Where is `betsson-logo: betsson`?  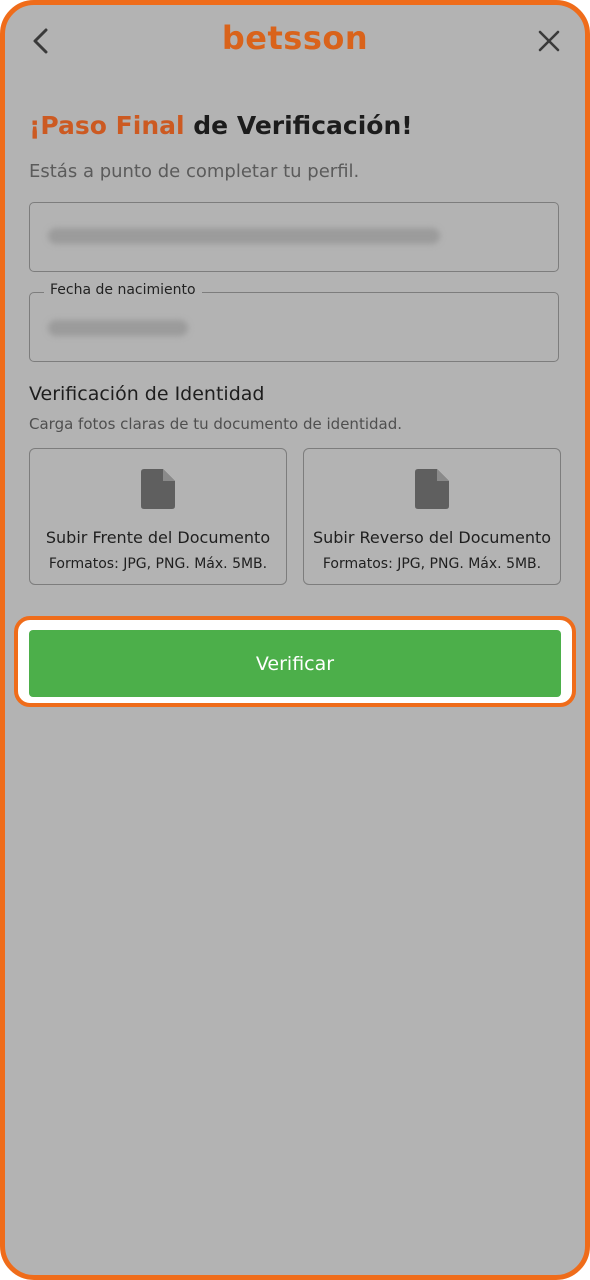
betsson-logo: betsson is located at coordinates (295, 38).